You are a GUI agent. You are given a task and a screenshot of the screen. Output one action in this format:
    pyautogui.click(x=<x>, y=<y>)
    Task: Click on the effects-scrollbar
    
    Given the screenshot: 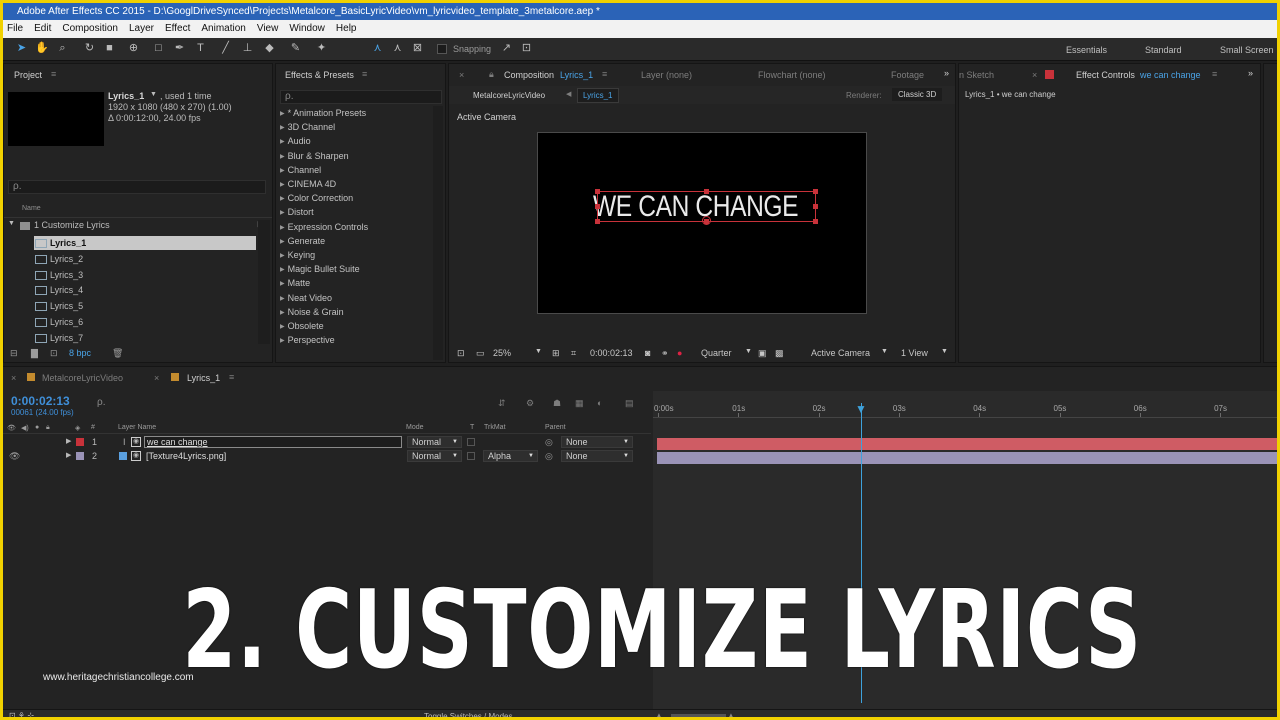 What is the action you would take?
    pyautogui.click(x=438, y=233)
    